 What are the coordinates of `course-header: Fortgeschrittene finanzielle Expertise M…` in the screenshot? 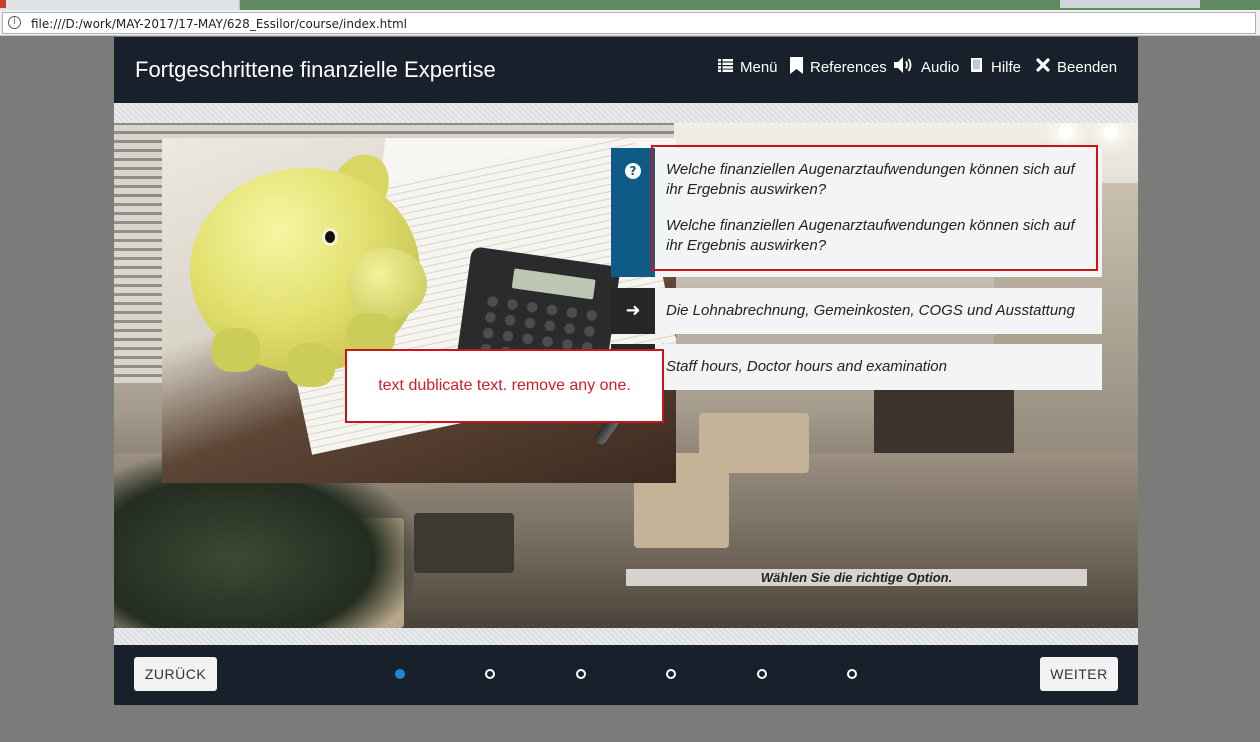 It's located at (626, 70).